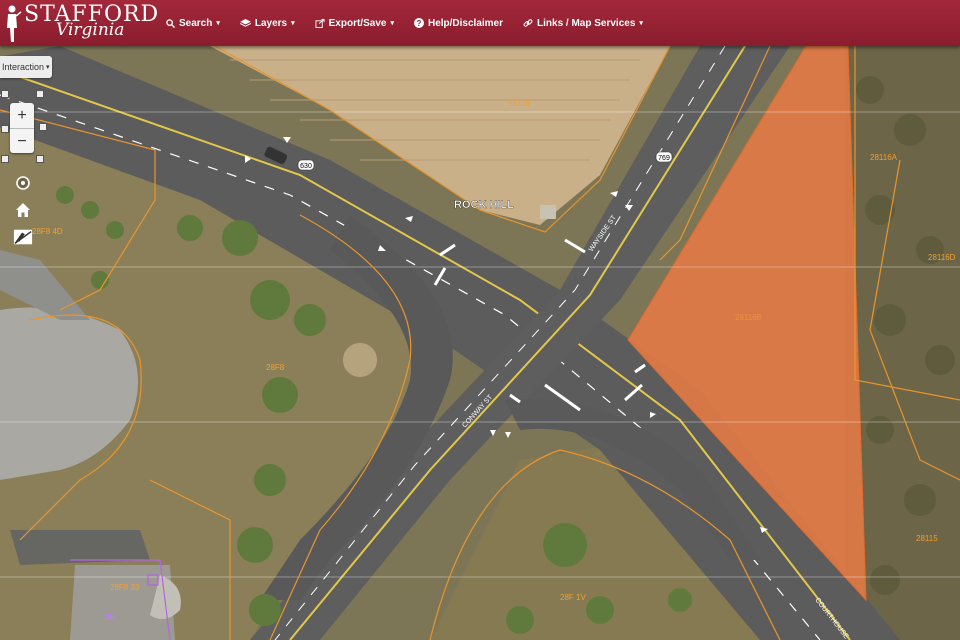 The width and height of the screenshot is (960, 640). I want to click on place-label: ROCK HILL, so click(484, 205).